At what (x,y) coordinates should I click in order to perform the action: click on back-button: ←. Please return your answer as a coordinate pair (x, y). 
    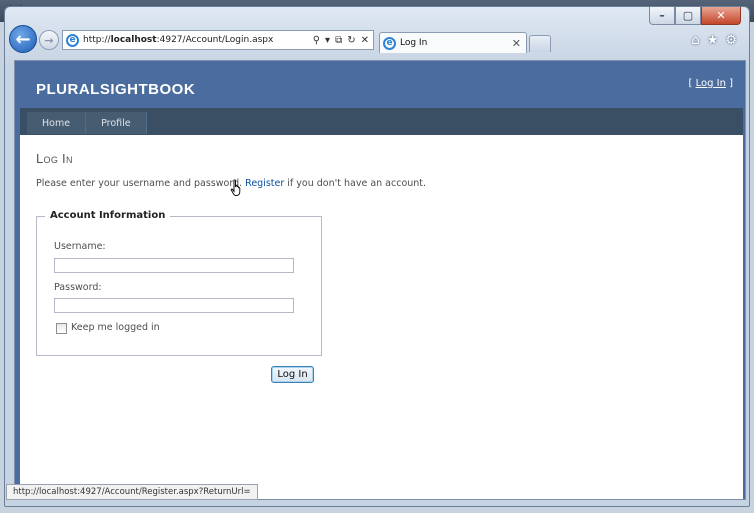
    Looking at the image, I should click on (23, 39).